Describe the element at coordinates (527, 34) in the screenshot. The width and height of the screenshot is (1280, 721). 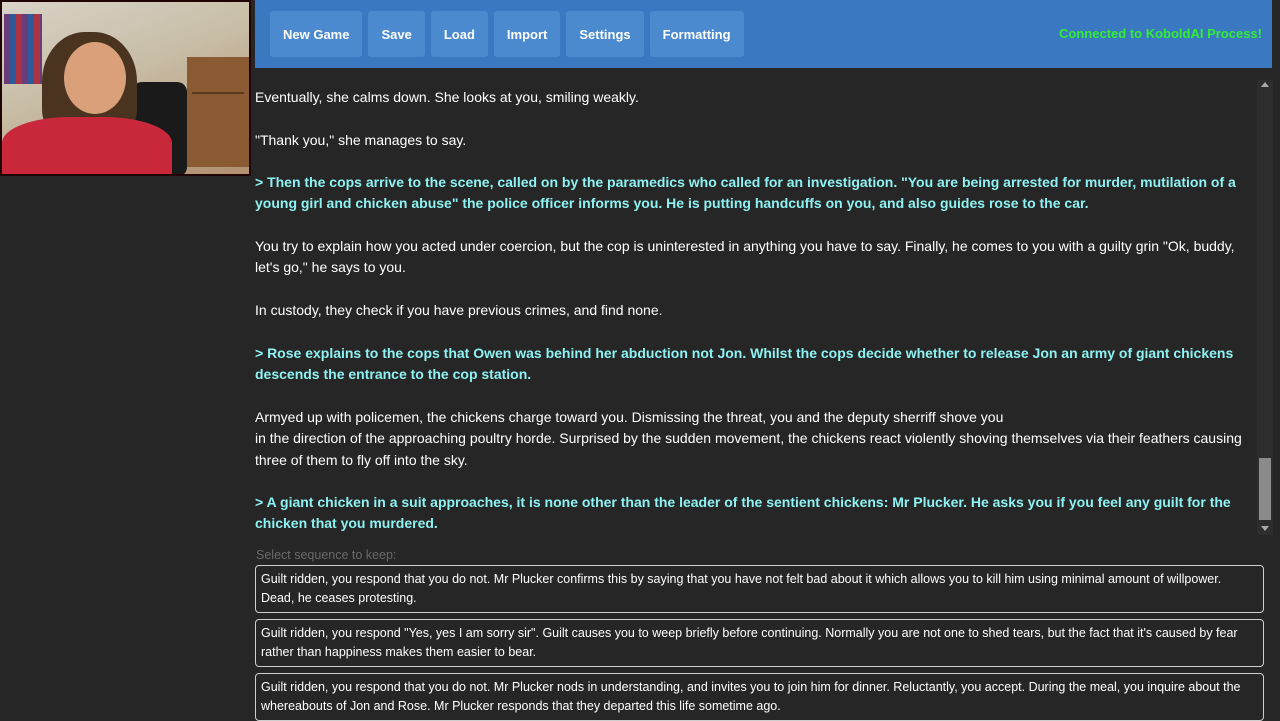
I see `import-button: Import` at that location.